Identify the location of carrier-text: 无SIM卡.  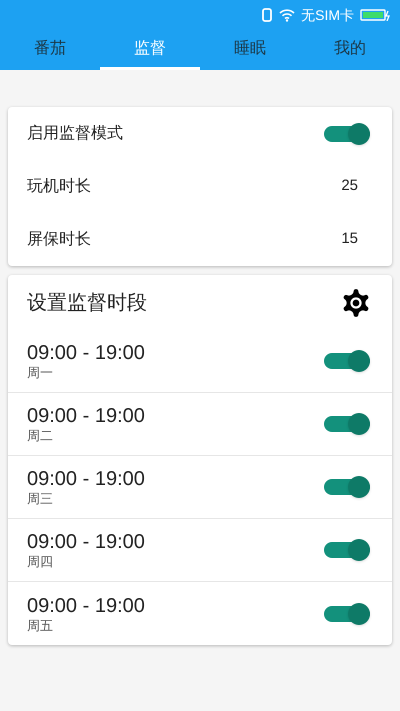
(327, 15).